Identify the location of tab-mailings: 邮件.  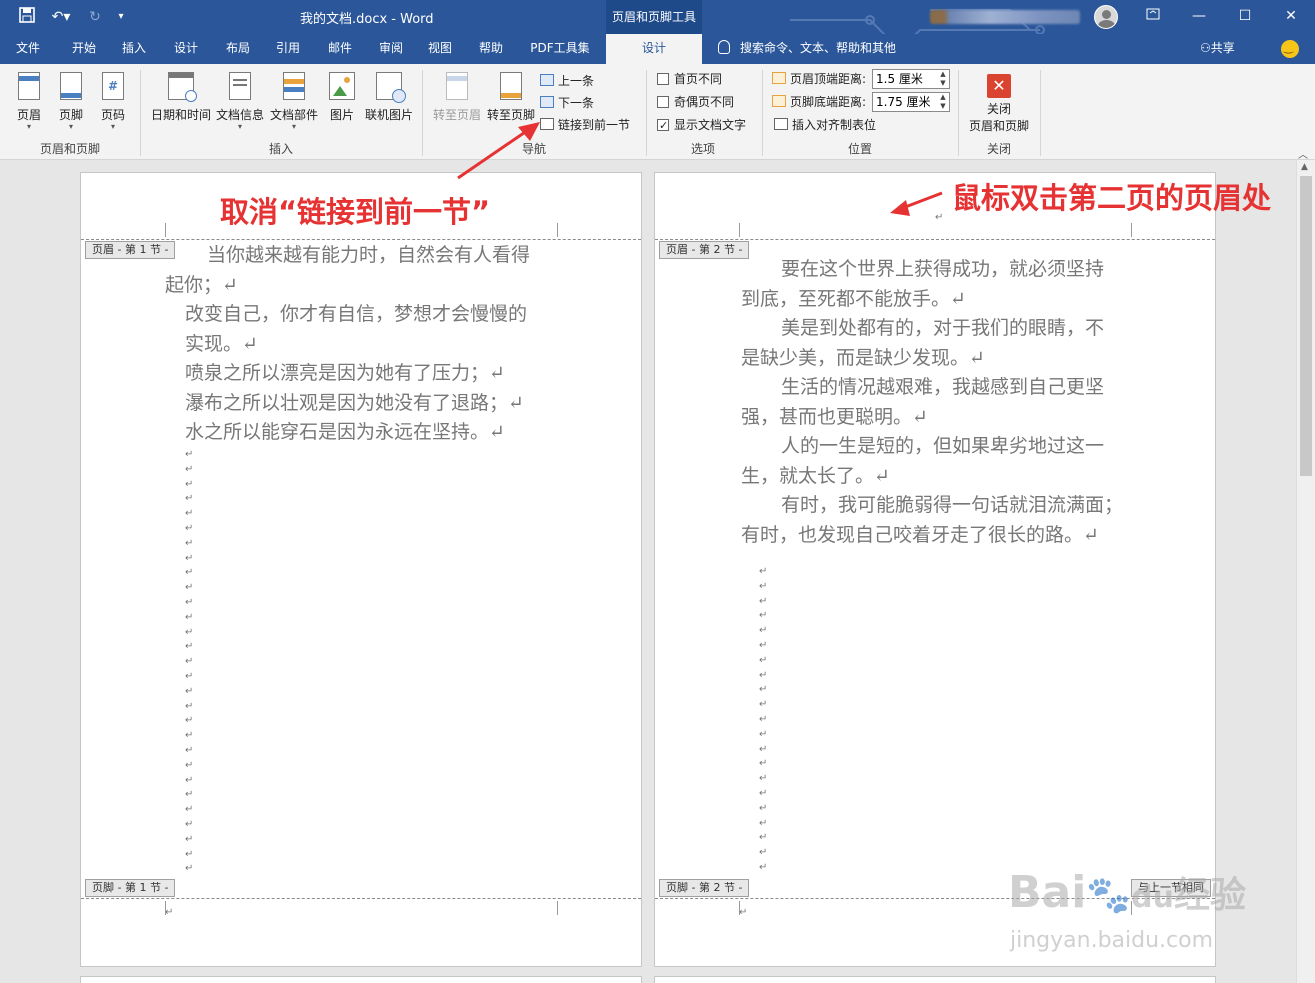
(340, 49).